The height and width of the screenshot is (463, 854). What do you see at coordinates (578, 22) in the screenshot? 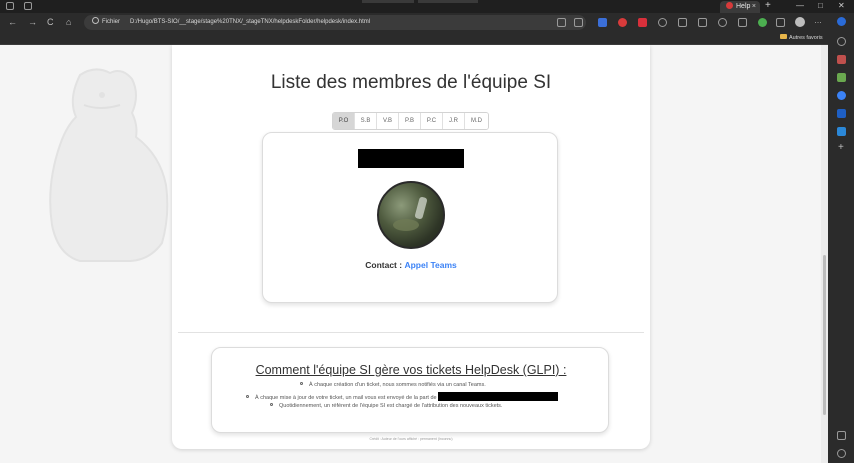
I see `favorite-star-icon` at bounding box center [578, 22].